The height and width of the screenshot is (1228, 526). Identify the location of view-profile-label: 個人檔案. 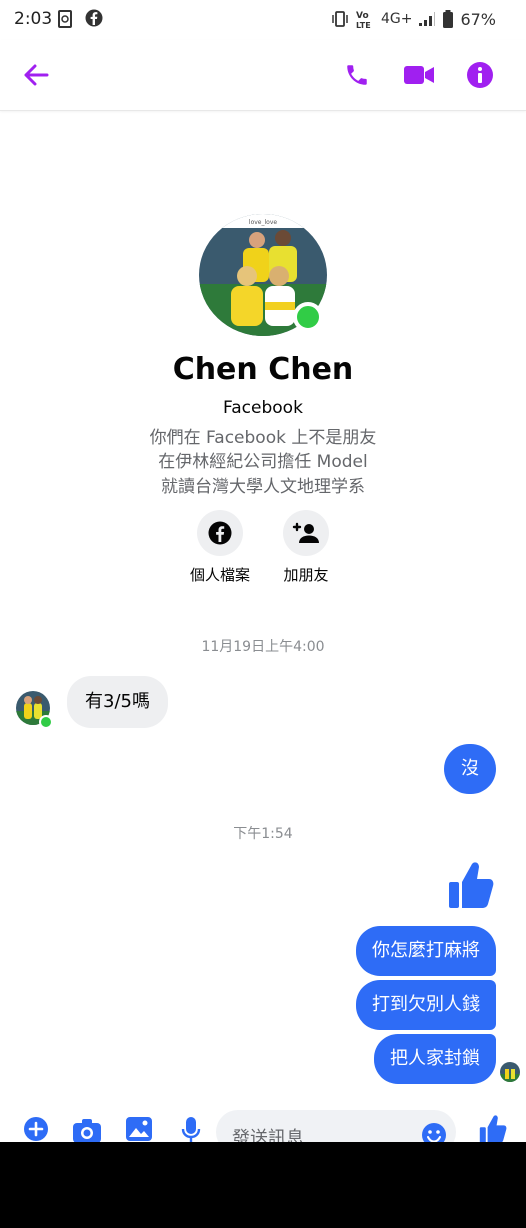
(219, 575).